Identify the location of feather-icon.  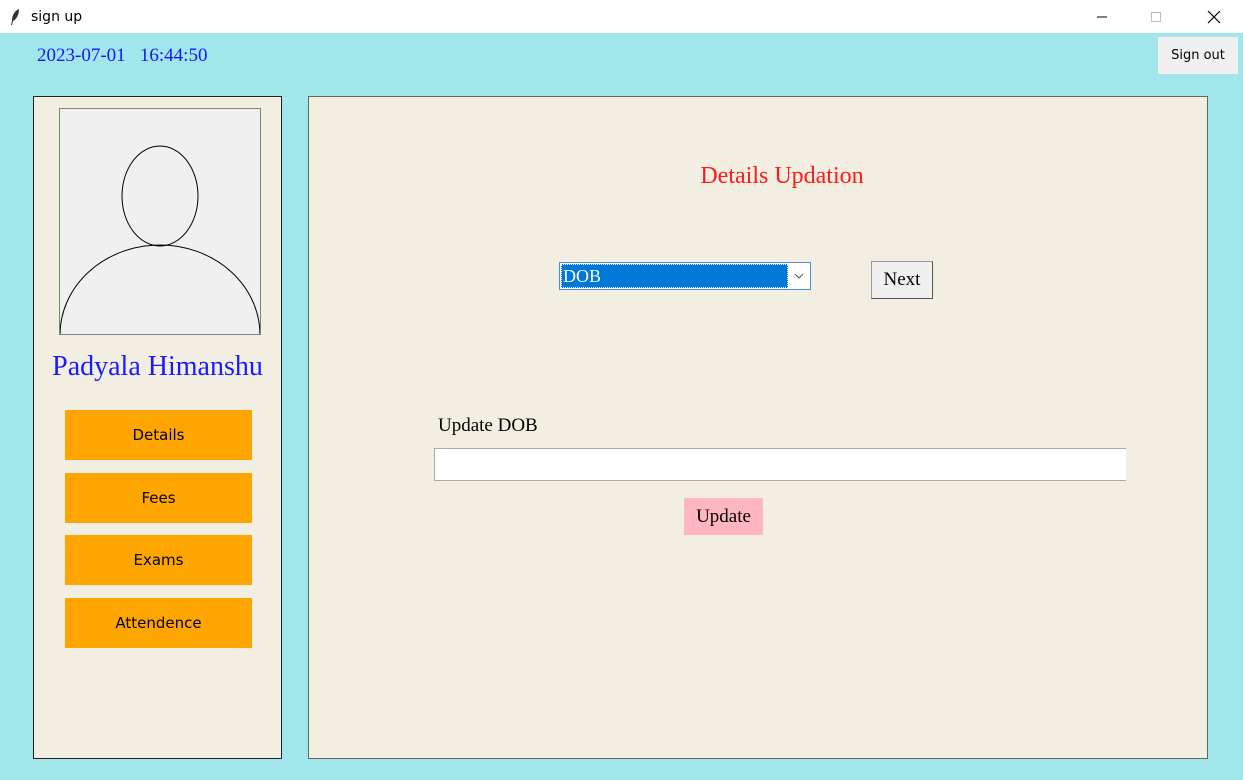
(16, 17).